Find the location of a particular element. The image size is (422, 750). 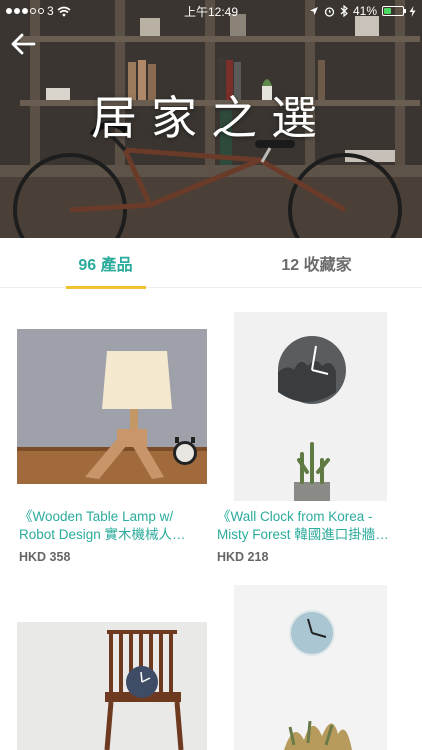

tab-collectors-label: 12 收藏家 is located at coordinates (316, 265).